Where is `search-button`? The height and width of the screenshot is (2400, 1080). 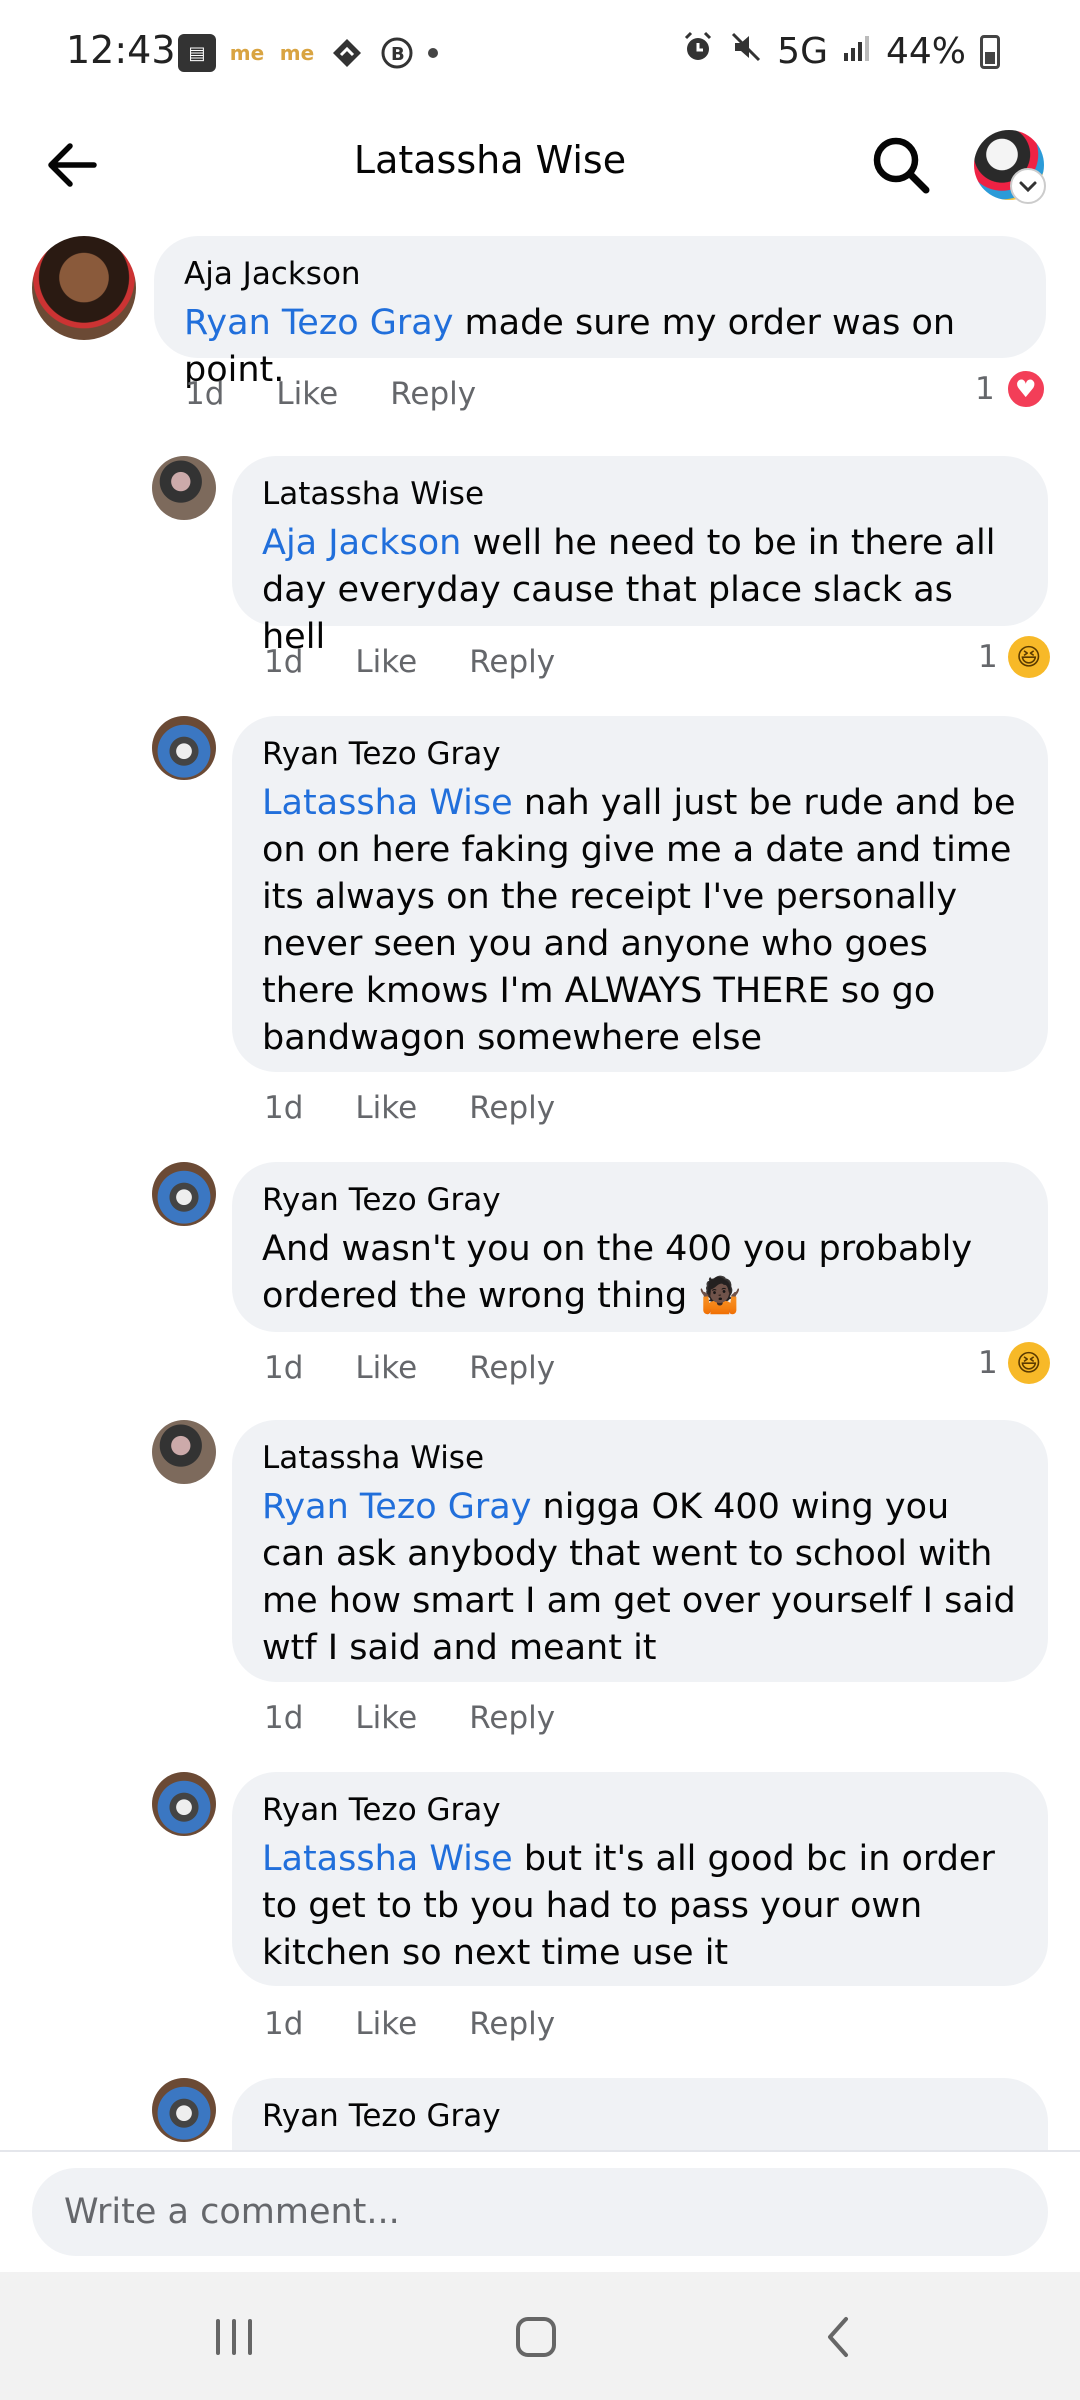
search-button is located at coordinates (901, 165).